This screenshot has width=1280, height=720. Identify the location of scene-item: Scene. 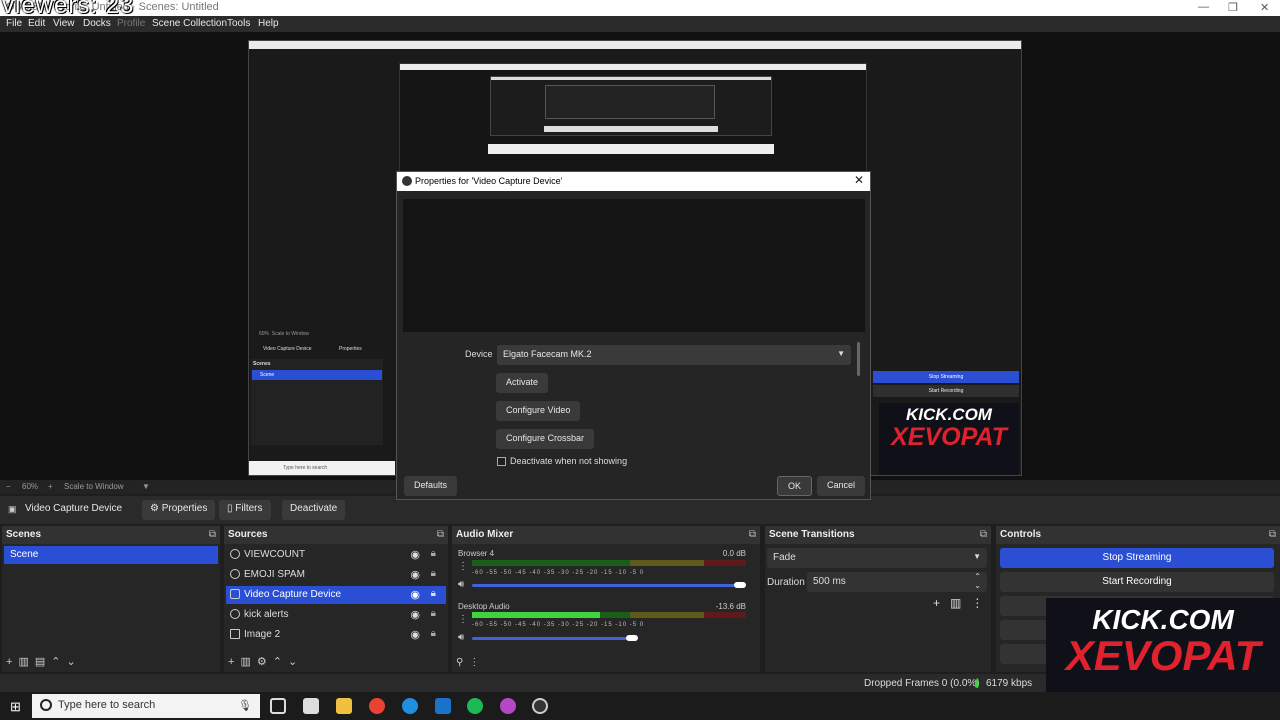
(111, 555).